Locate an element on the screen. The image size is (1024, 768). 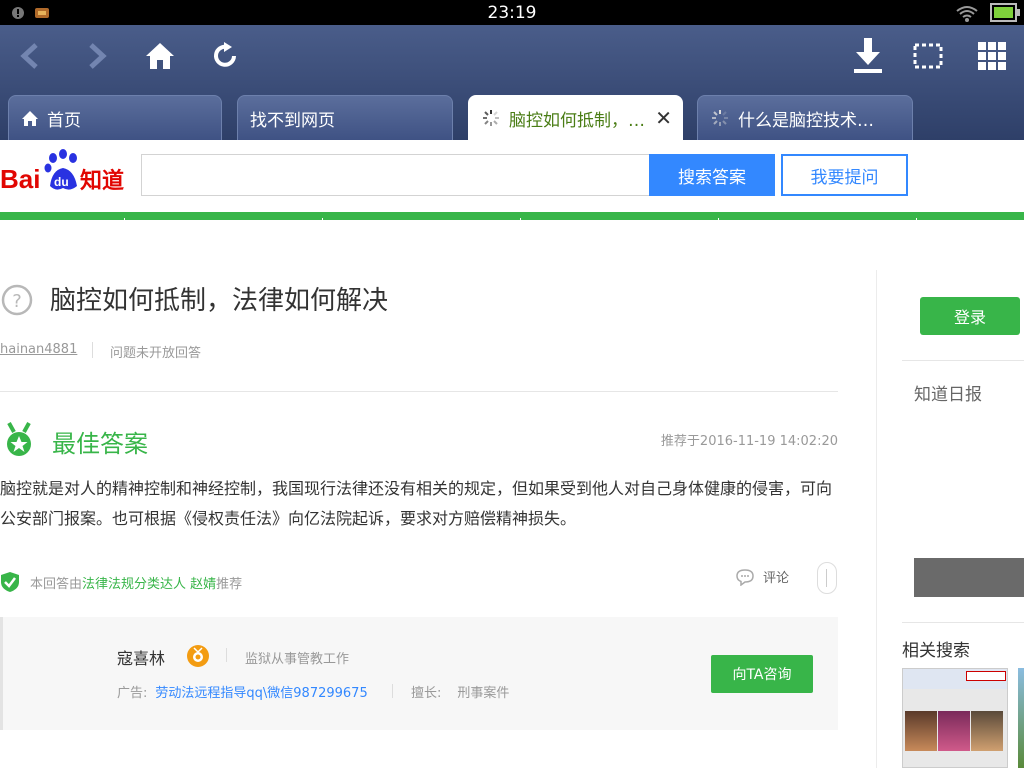
login-button: 登录 is located at coordinates (970, 316).